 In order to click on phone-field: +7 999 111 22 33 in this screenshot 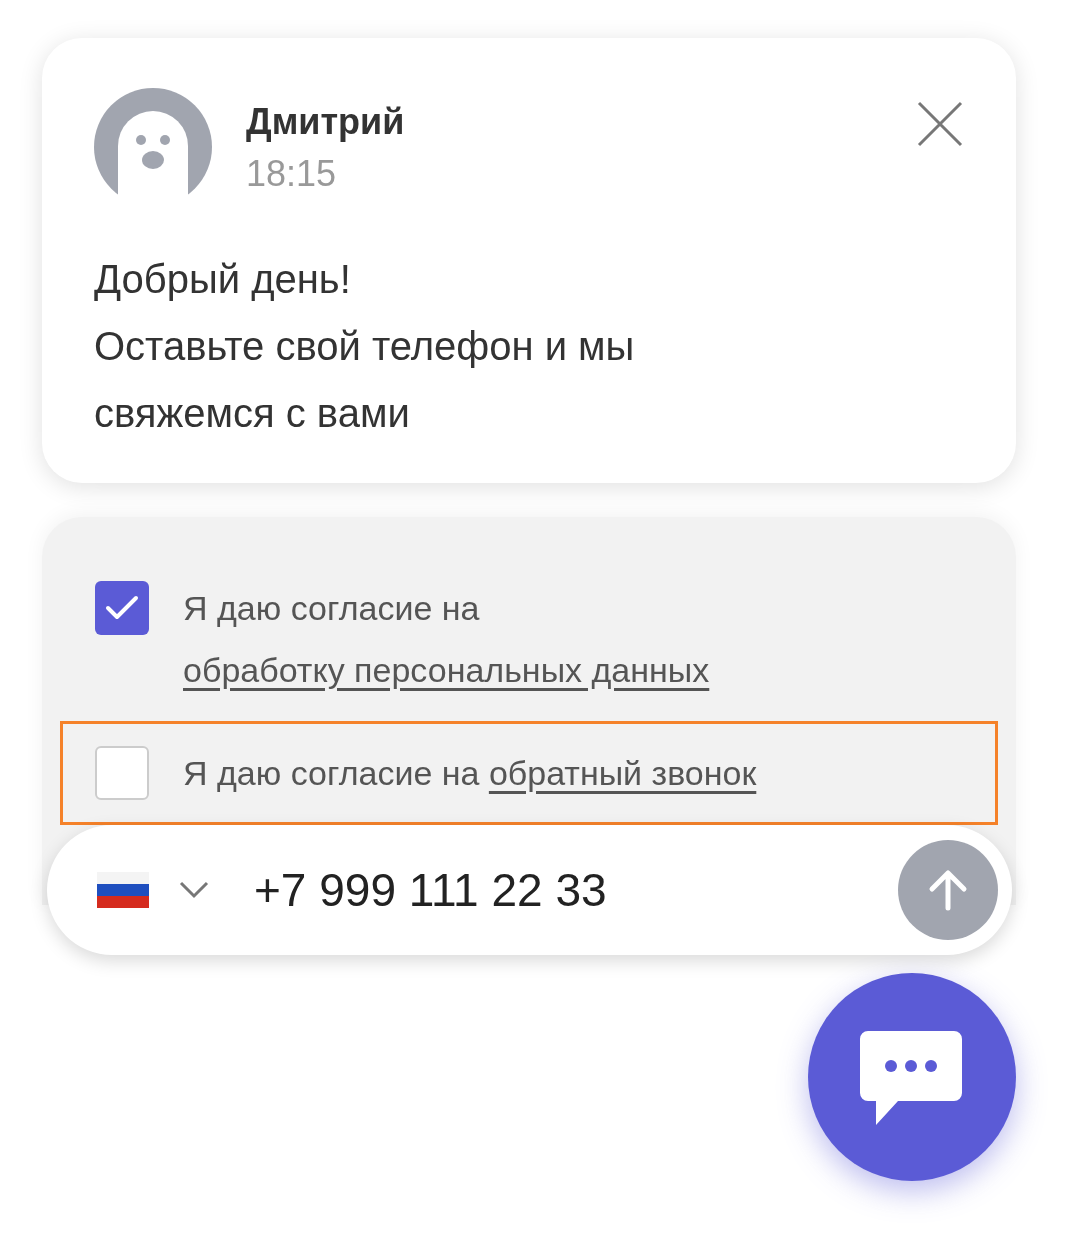, I will do `click(529, 890)`.